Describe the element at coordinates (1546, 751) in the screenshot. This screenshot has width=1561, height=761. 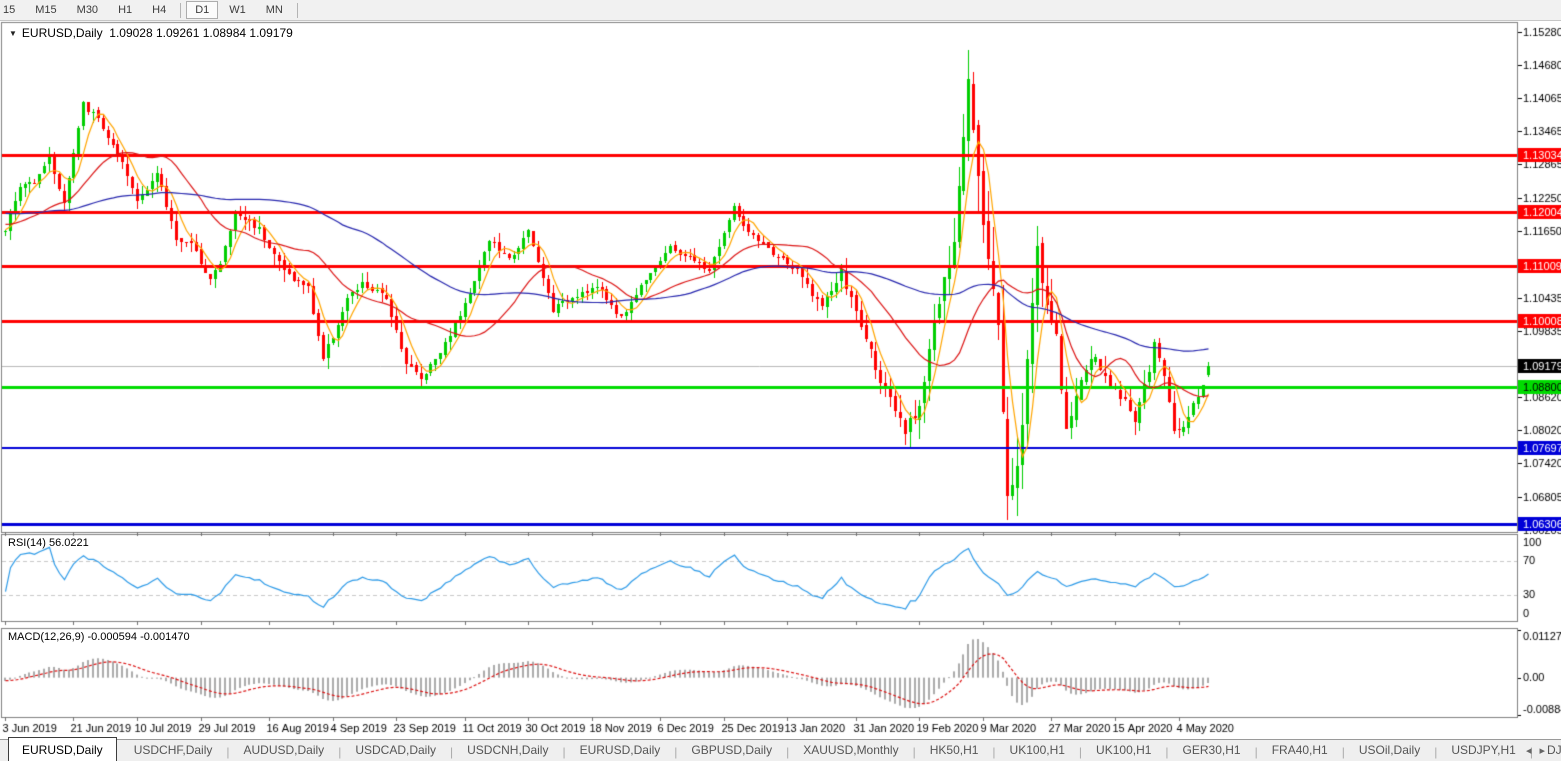
I see `tabs-scroll-right-icon: ▸` at that location.